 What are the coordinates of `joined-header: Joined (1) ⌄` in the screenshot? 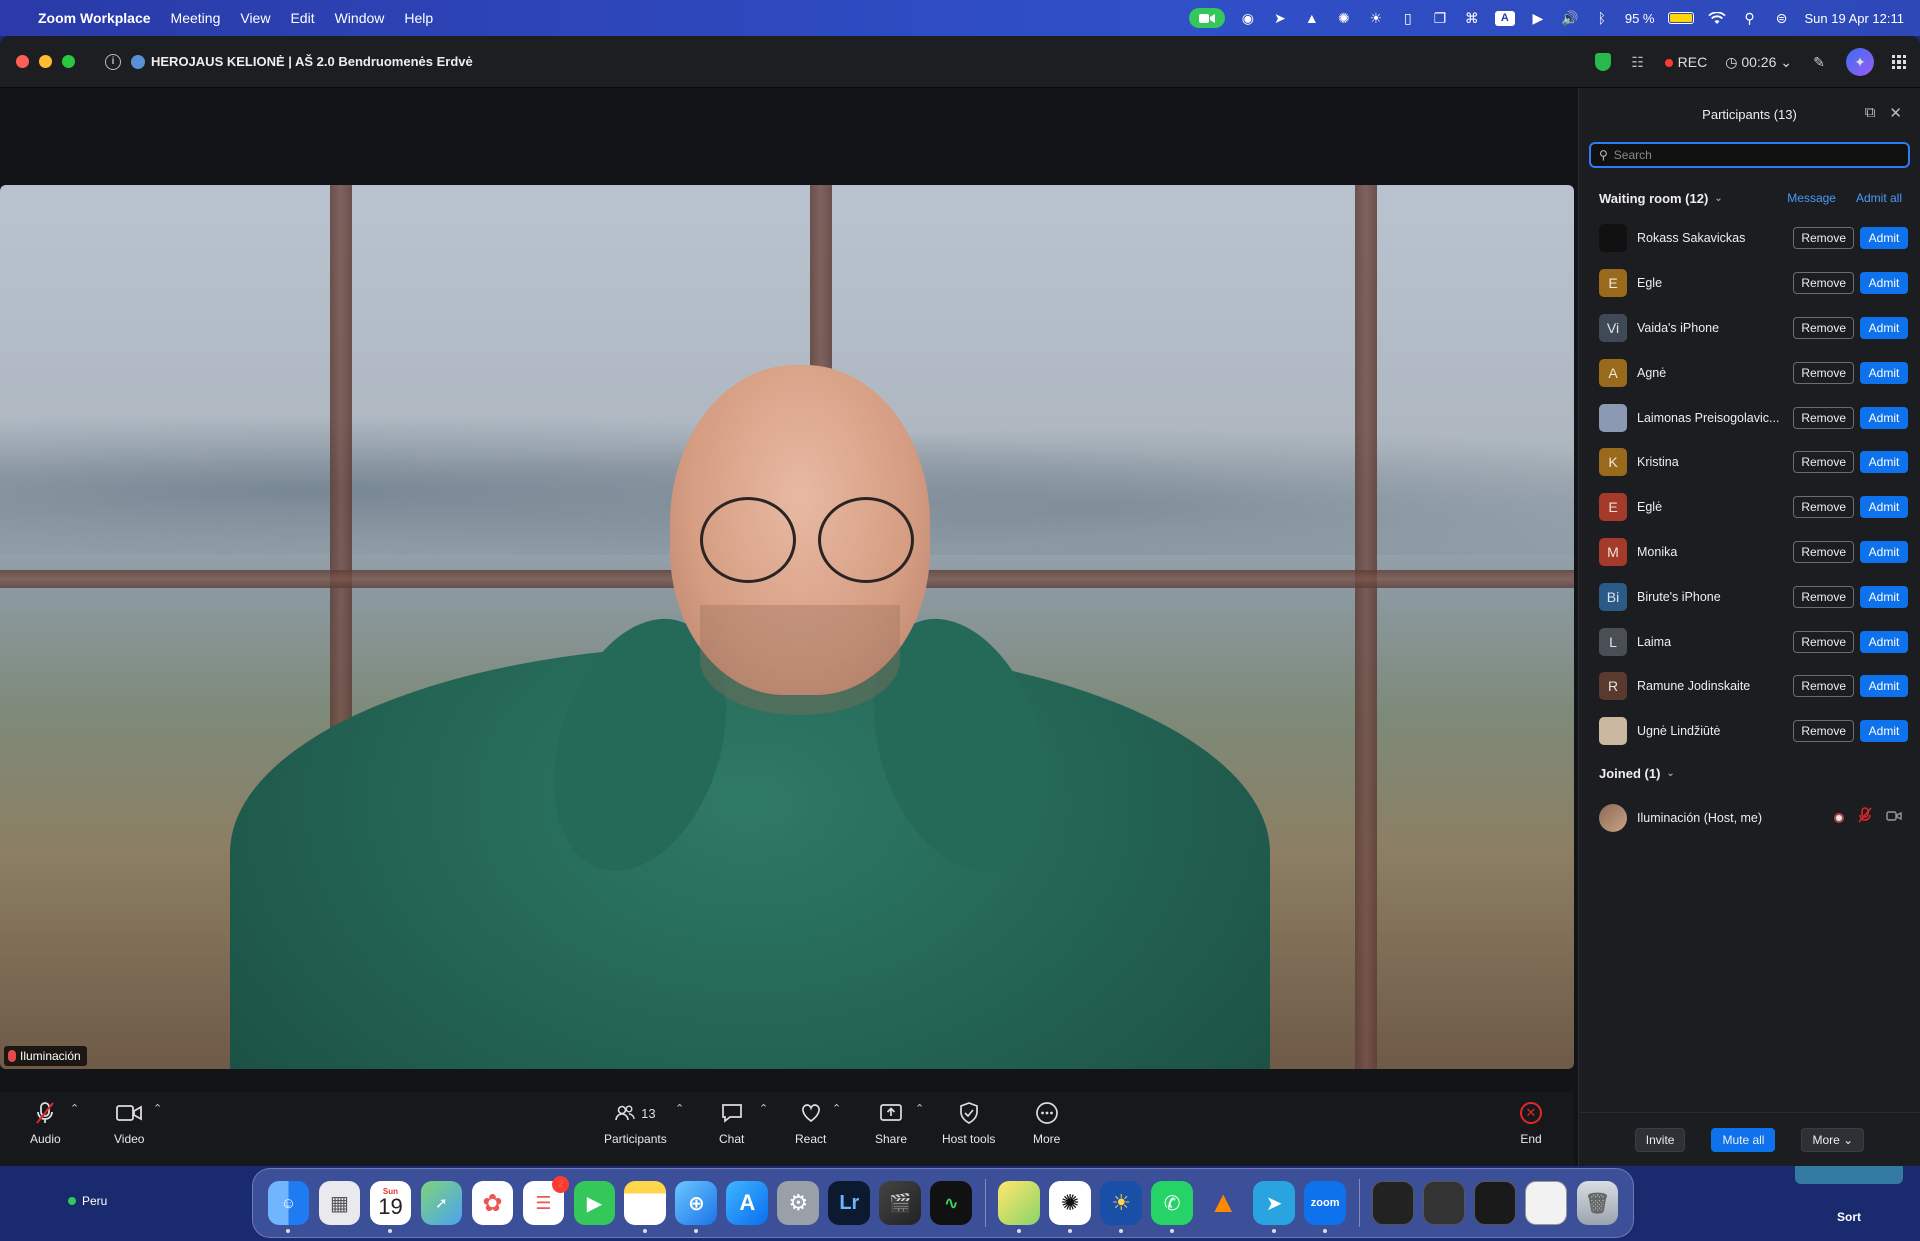 It's located at (1749, 774).